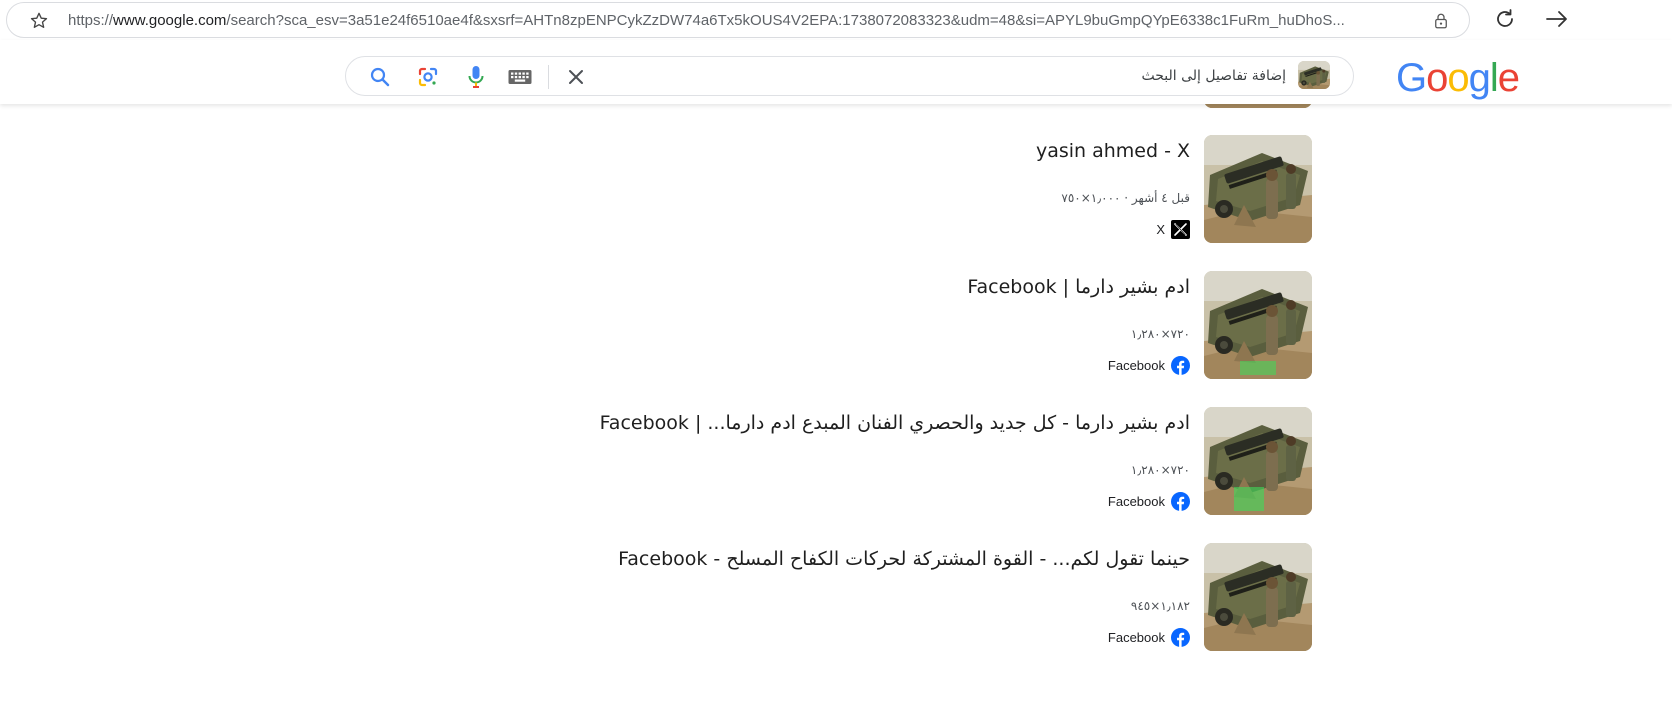 The height and width of the screenshot is (724, 1672). What do you see at coordinates (1160, 606) in the screenshot?
I see `result-meta: ١٫١٨٢×٩٤٥` at bounding box center [1160, 606].